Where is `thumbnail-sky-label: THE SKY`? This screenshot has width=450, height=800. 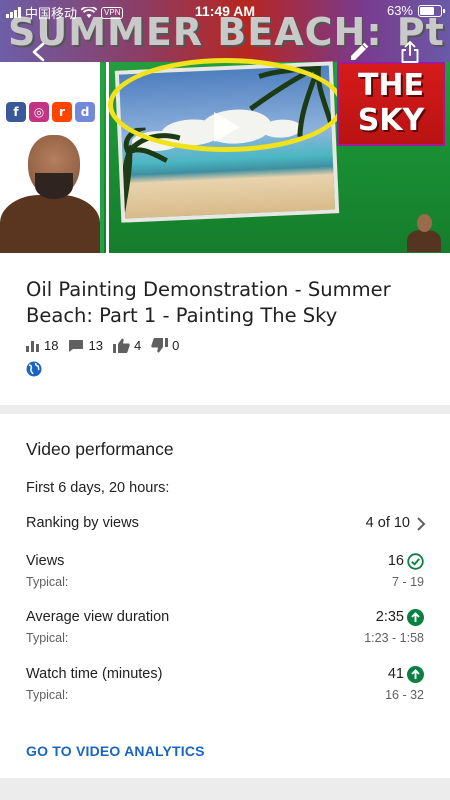
thumbnail-sky-label: THE SKY is located at coordinates (391, 104).